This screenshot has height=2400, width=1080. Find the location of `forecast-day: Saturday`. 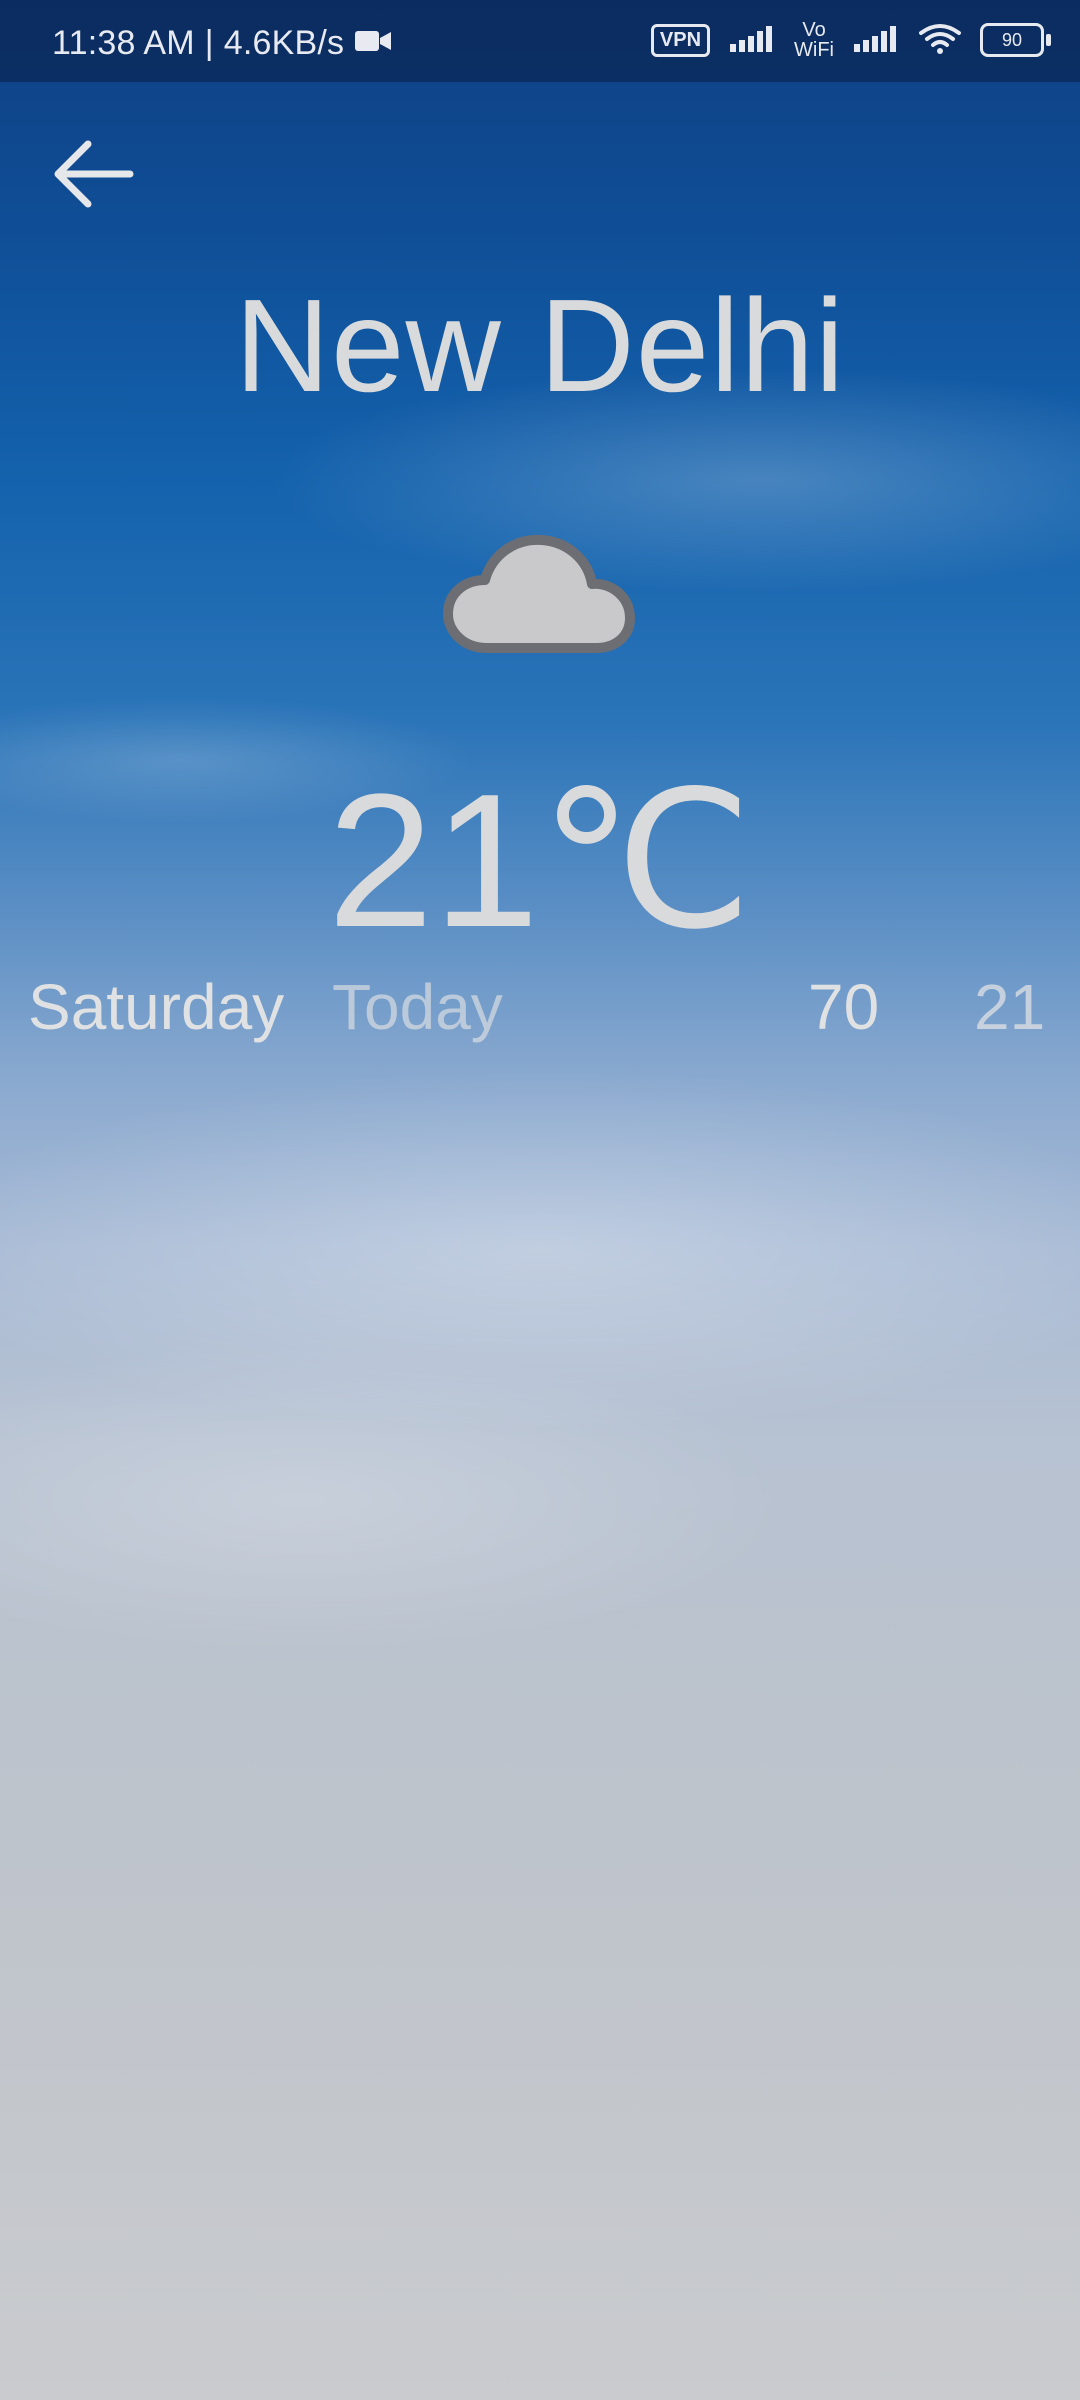

forecast-day: Saturday is located at coordinates (156, 1007).